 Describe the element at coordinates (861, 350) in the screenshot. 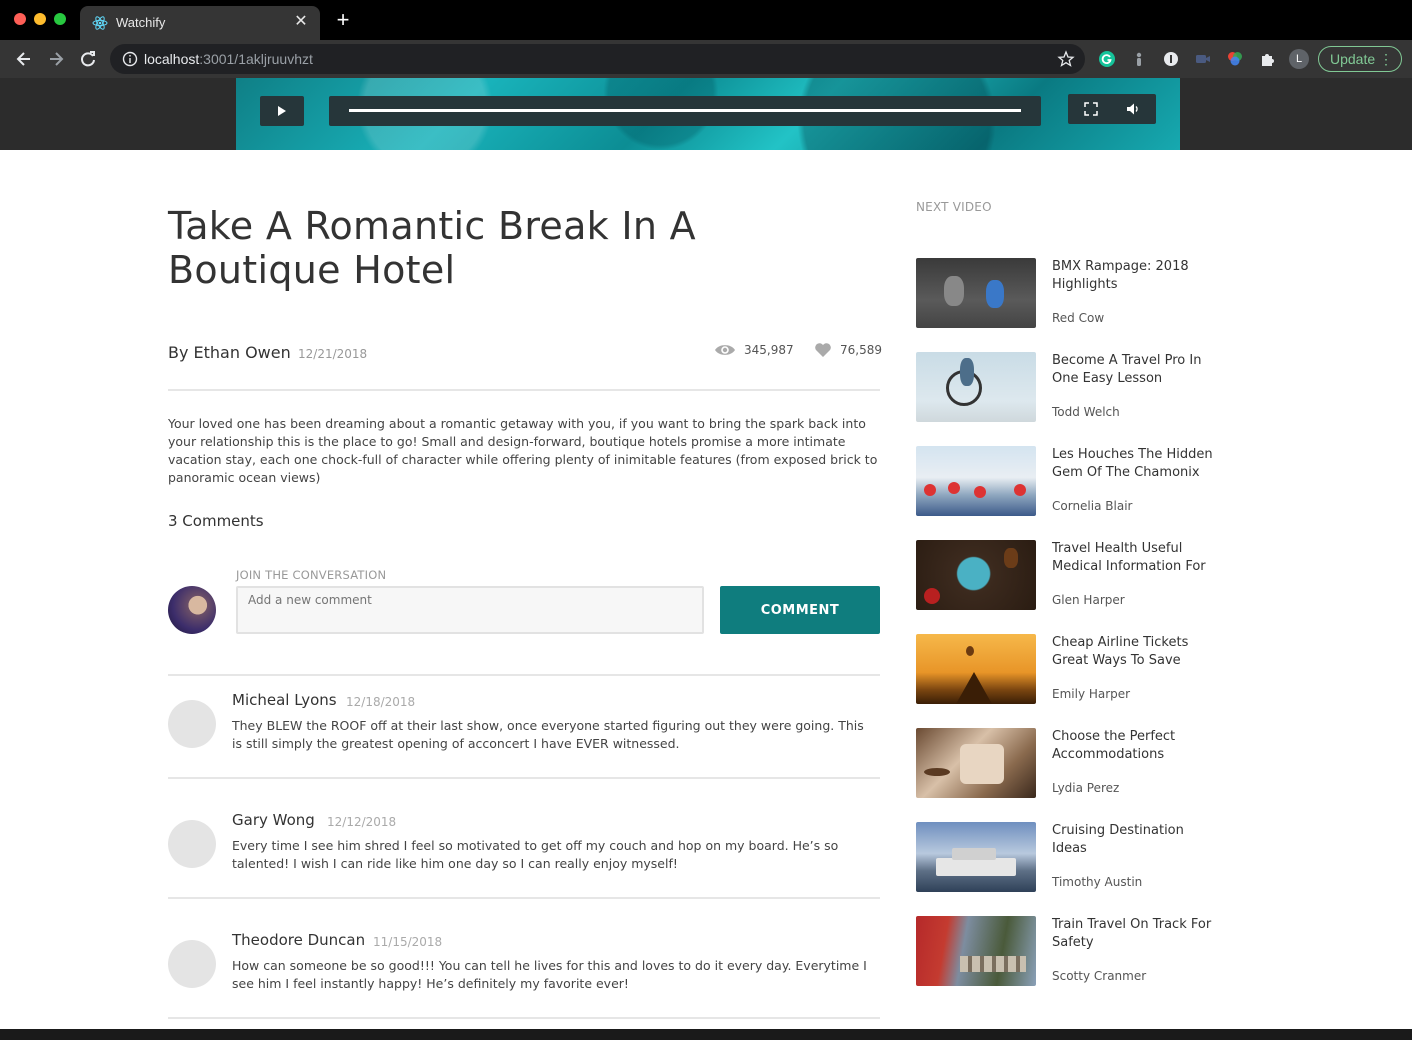

I see `like-count: 76,589` at that location.